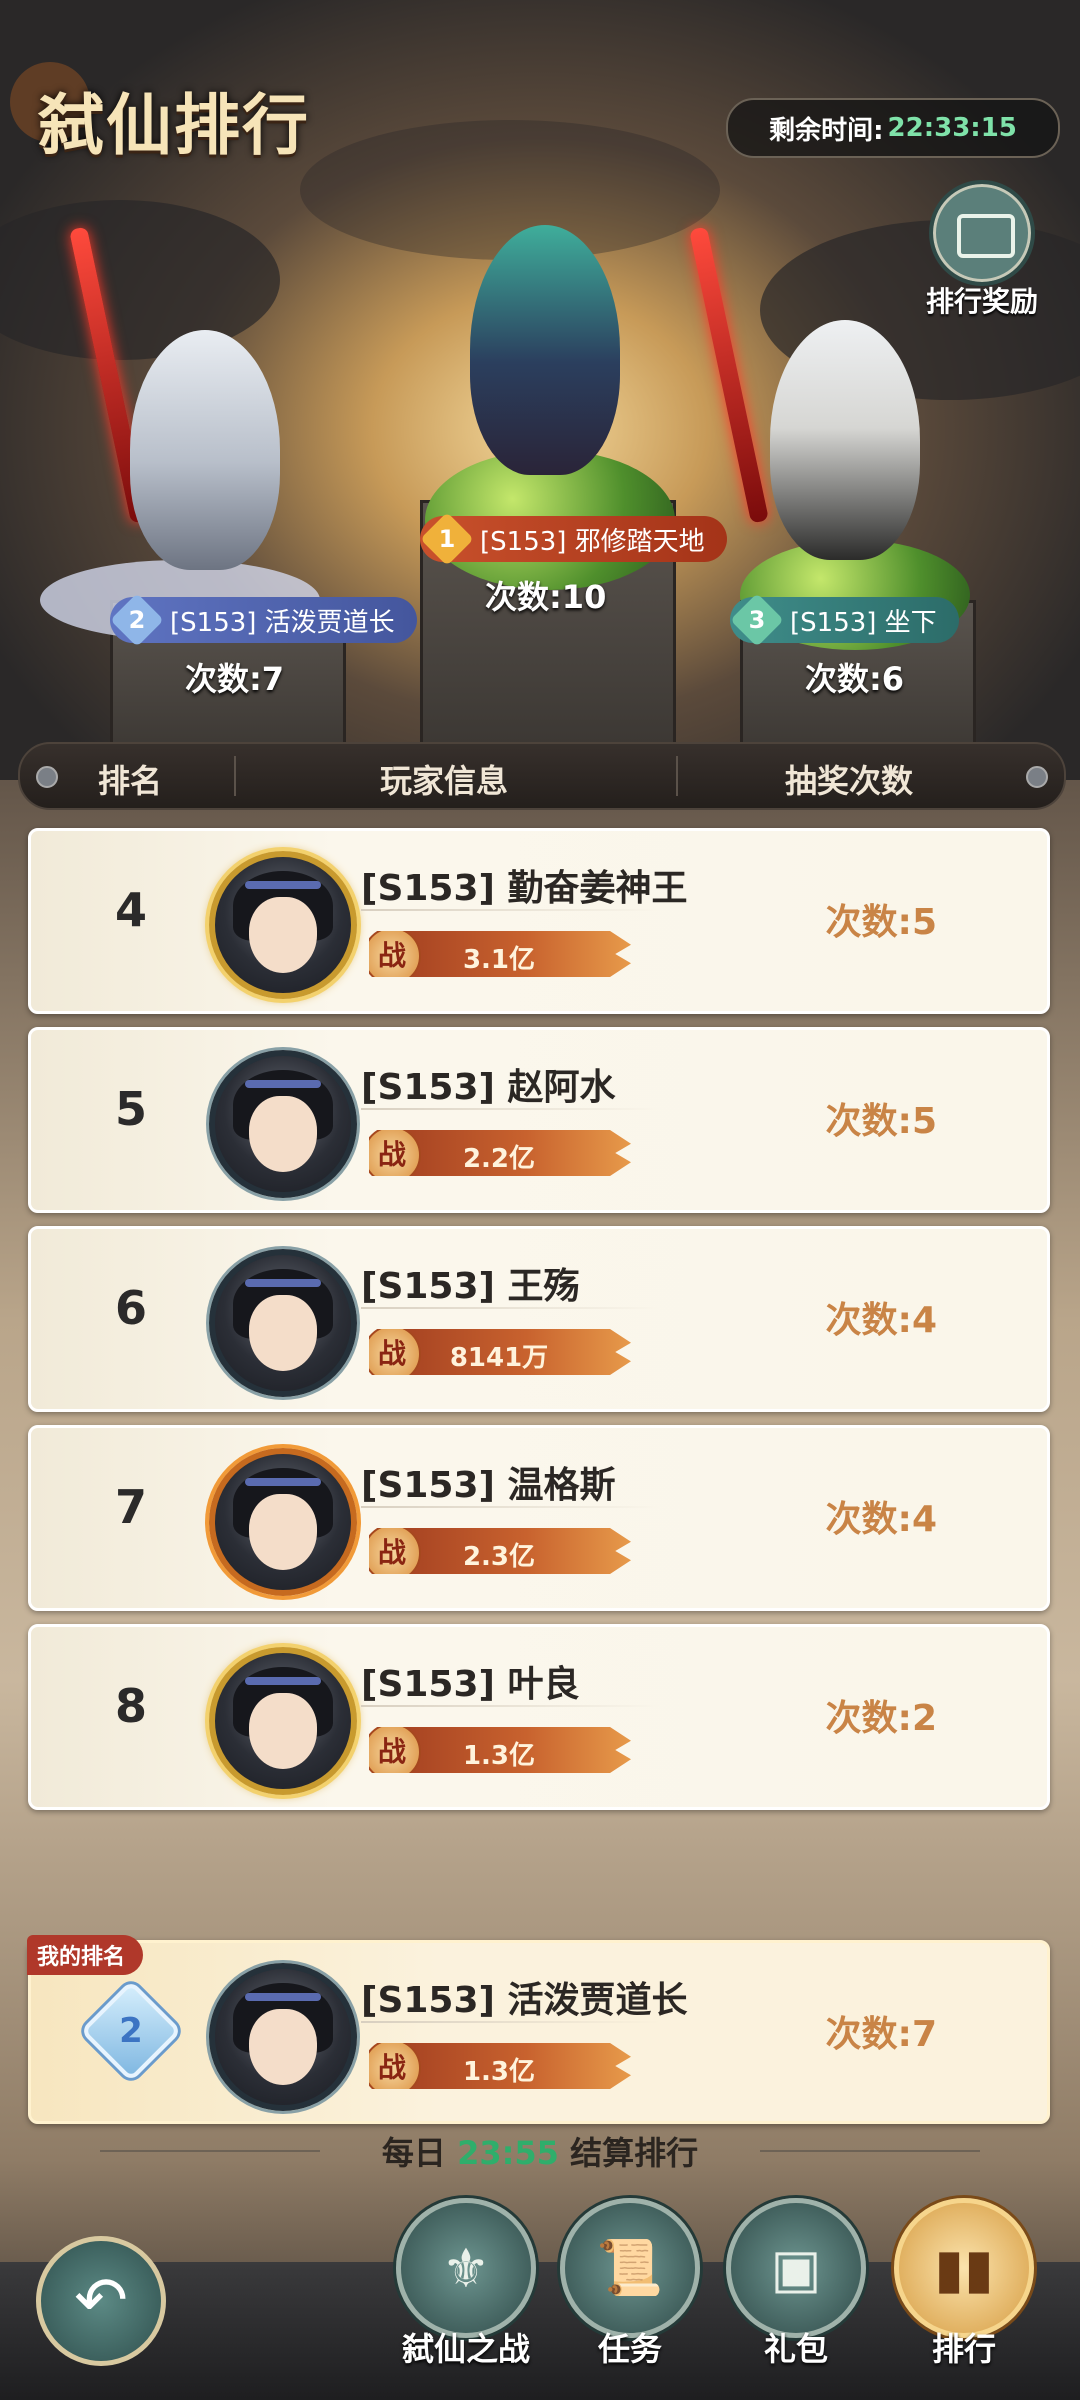 The image size is (1080, 2400). I want to click on remaining-time: 剩余时间: 22:33:15, so click(893, 128).